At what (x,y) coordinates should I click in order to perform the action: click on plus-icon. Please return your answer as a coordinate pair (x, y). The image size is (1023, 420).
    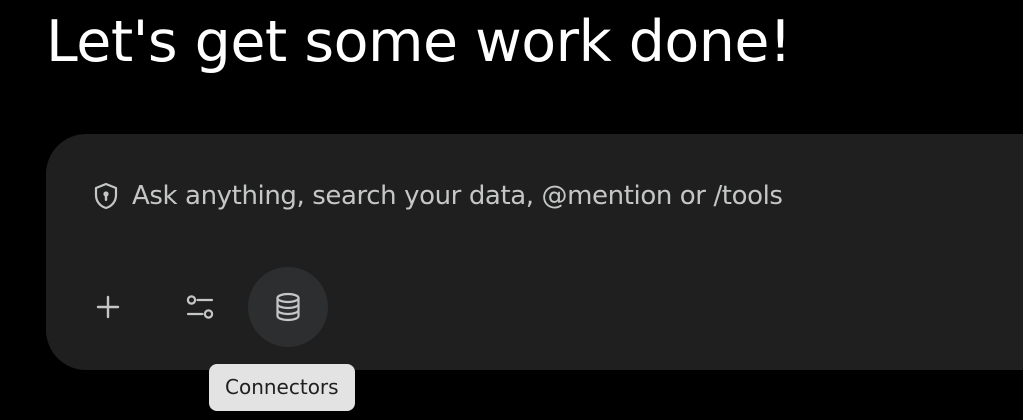
    Looking at the image, I should click on (108, 307).